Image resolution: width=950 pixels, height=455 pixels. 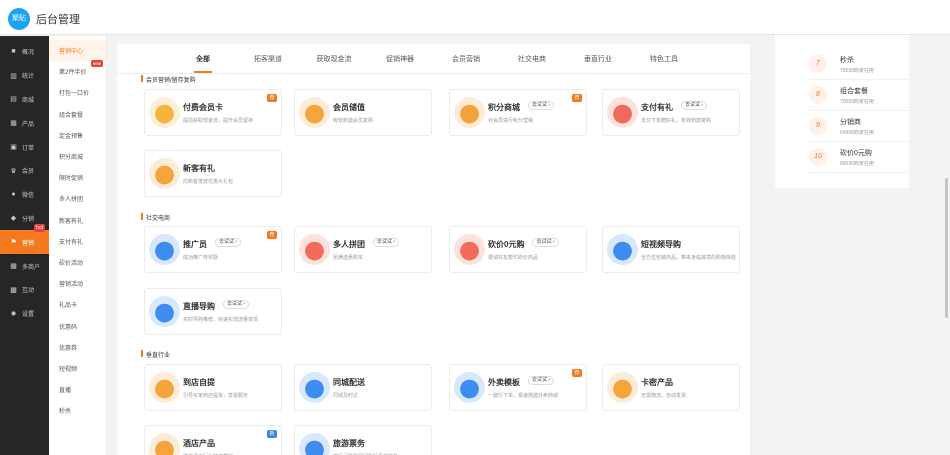 I want to click on rank-badge: 8, so click(x=818, y=95).